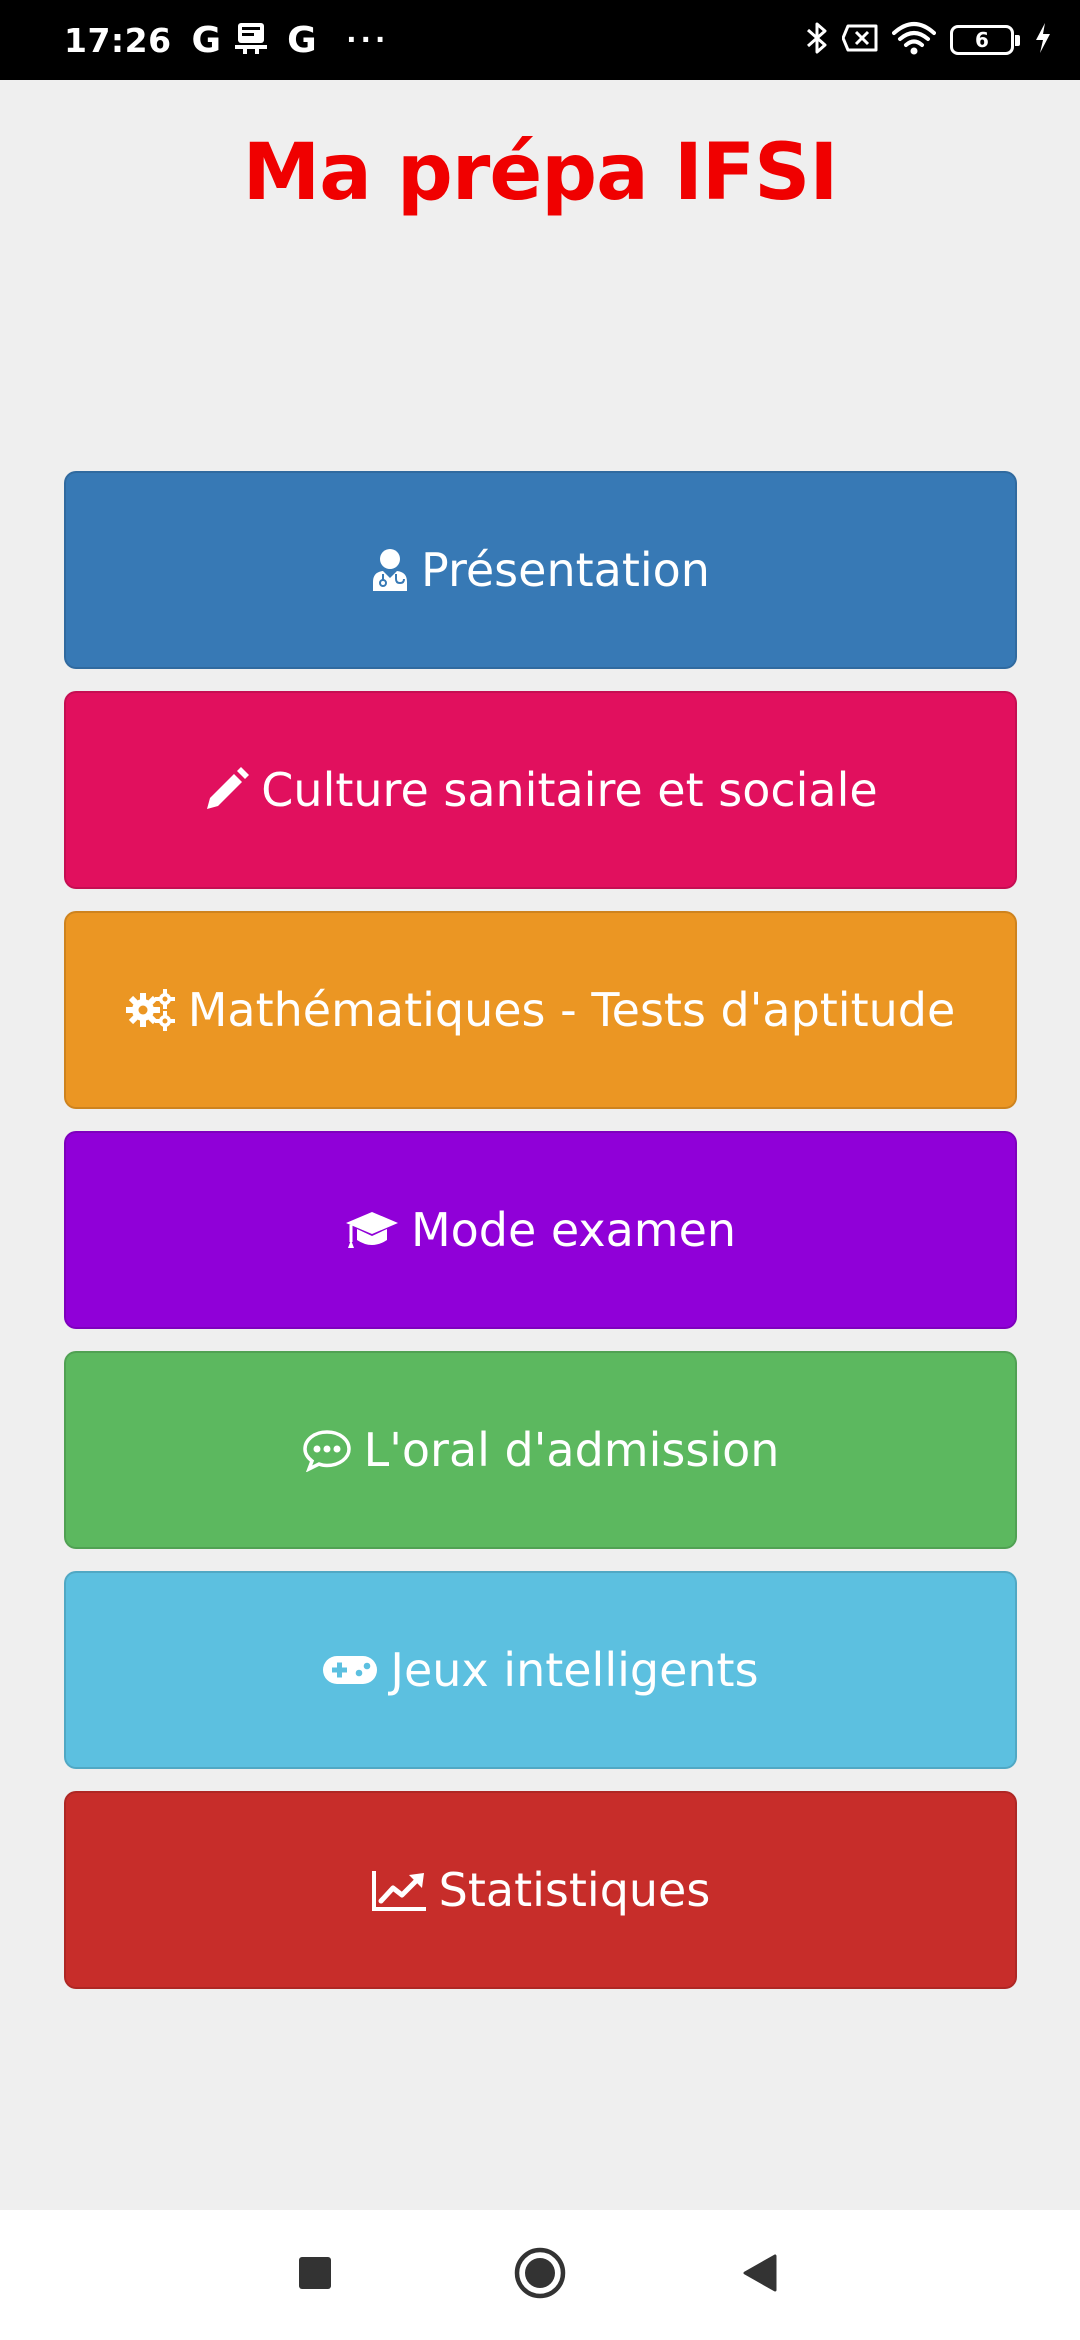  What do you see at coordinates (540, 173) in the screenshot?
I see `page-title: Ma prépa IFSI` at bounding box center [540, 173].